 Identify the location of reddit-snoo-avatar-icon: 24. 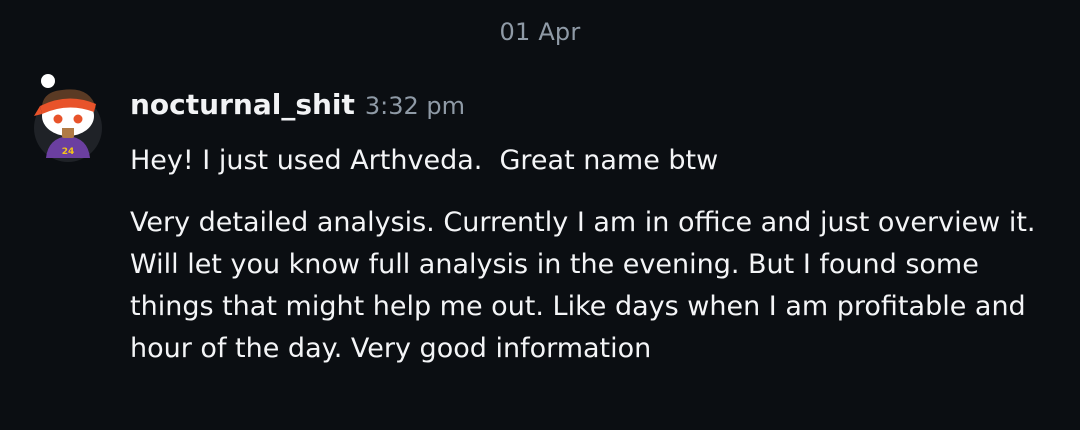
(68, 118).